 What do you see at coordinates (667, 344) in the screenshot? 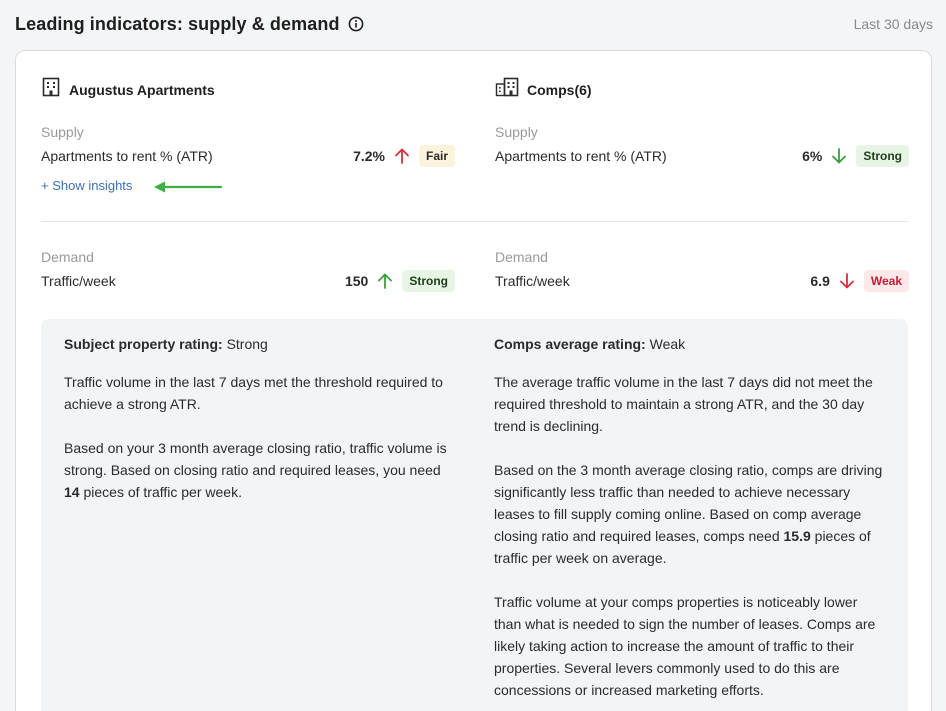
I see `rating-value: Weak` at bounding box center [667, 344].